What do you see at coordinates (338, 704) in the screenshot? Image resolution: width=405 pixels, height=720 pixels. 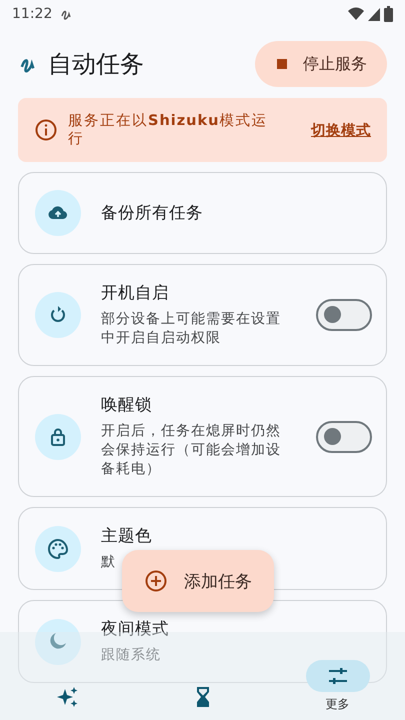 I see `nav-label: 更多` at bounding box center [338, 704].